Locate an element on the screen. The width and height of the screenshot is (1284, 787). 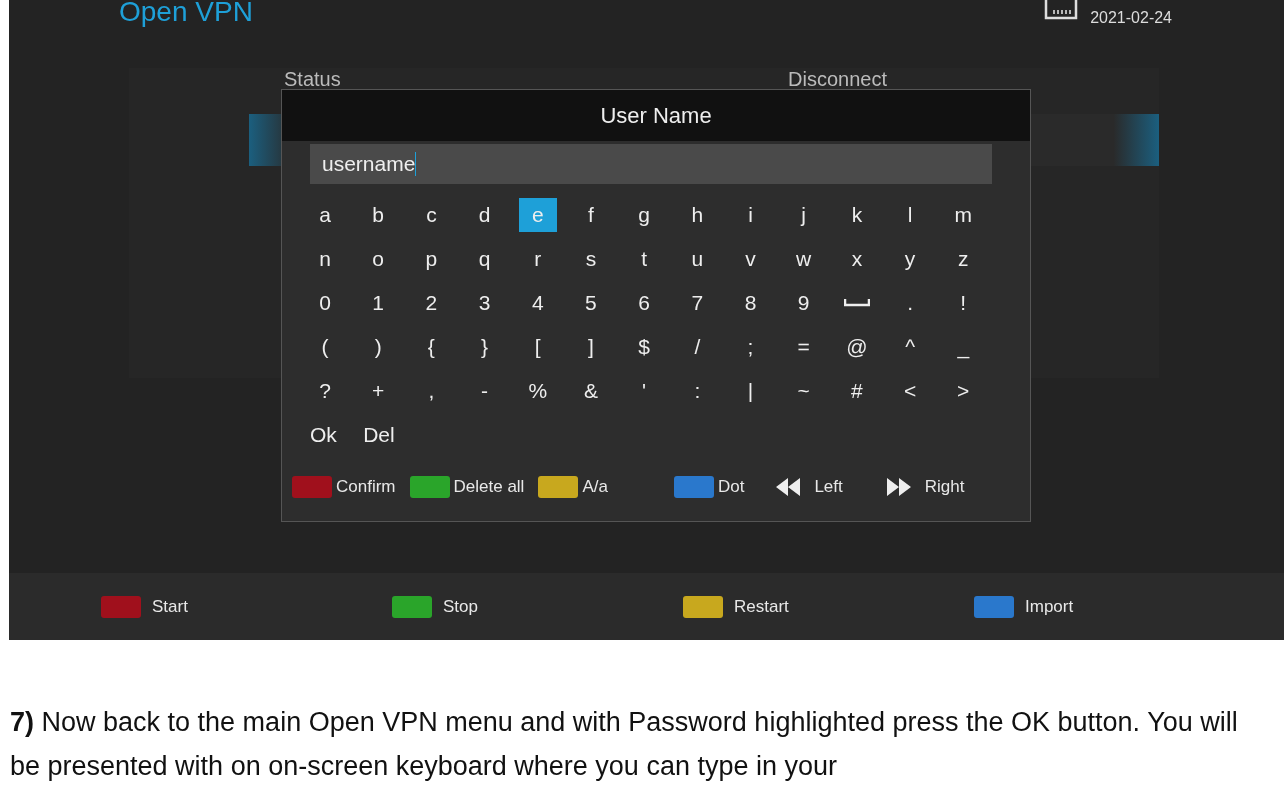
key: > is located at coordinates (963, 391).